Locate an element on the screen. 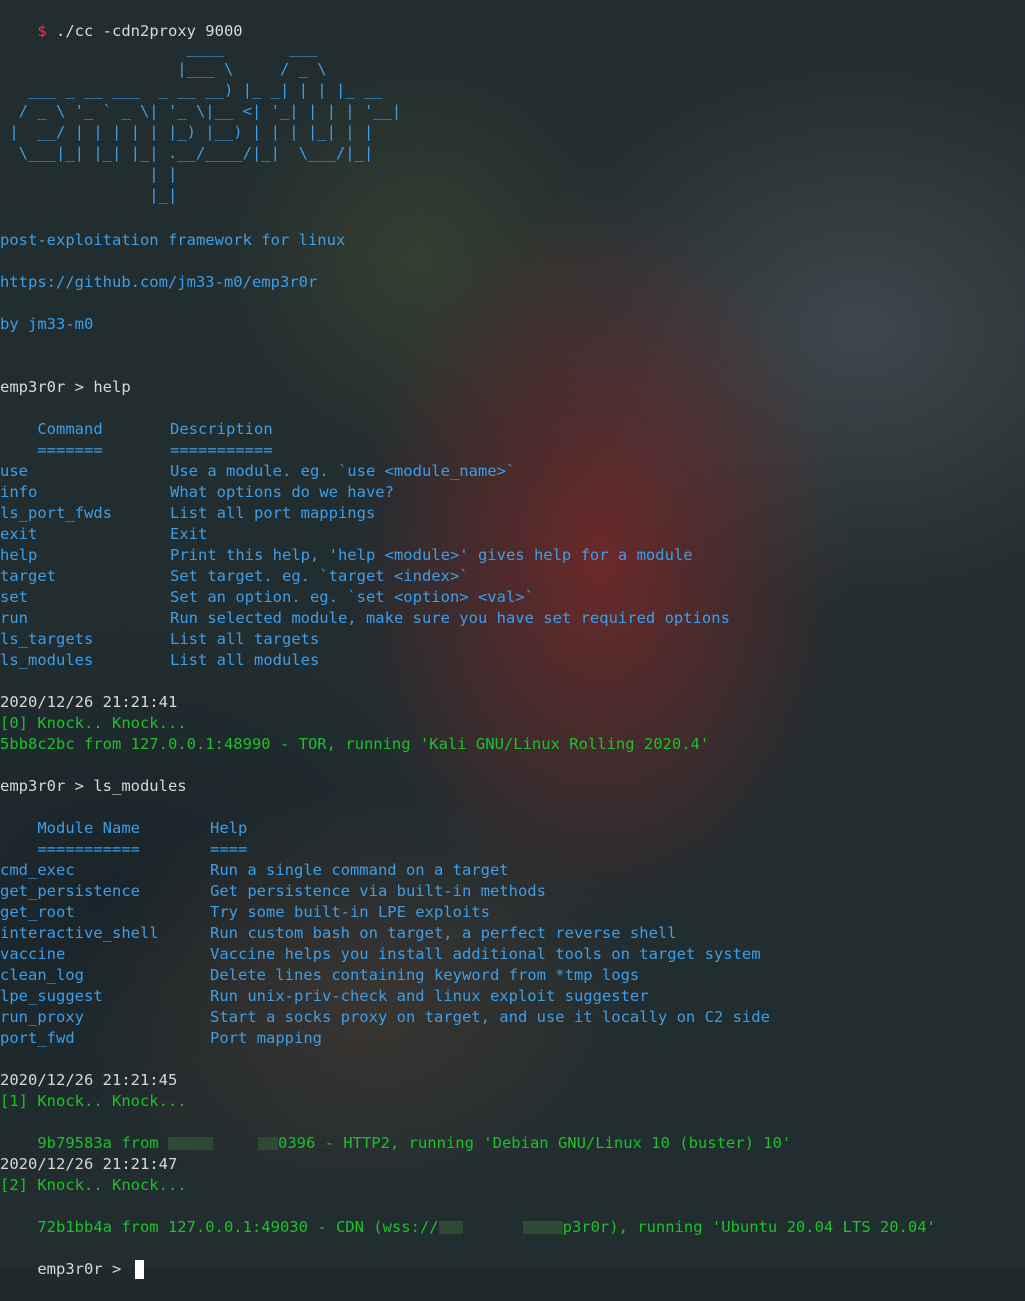 The height and width of the screenshot is (1301, 1025). modules-prompt: emp3r0r > ls_modules is located at coordinates (93, 786).